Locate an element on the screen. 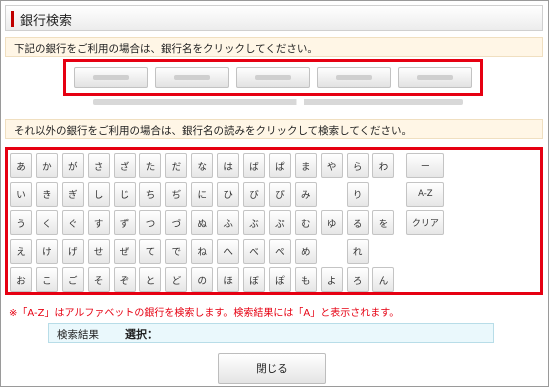 The height and width of the screenshot is (387, 549). kana-button: し is located at coordinates (98, 194).